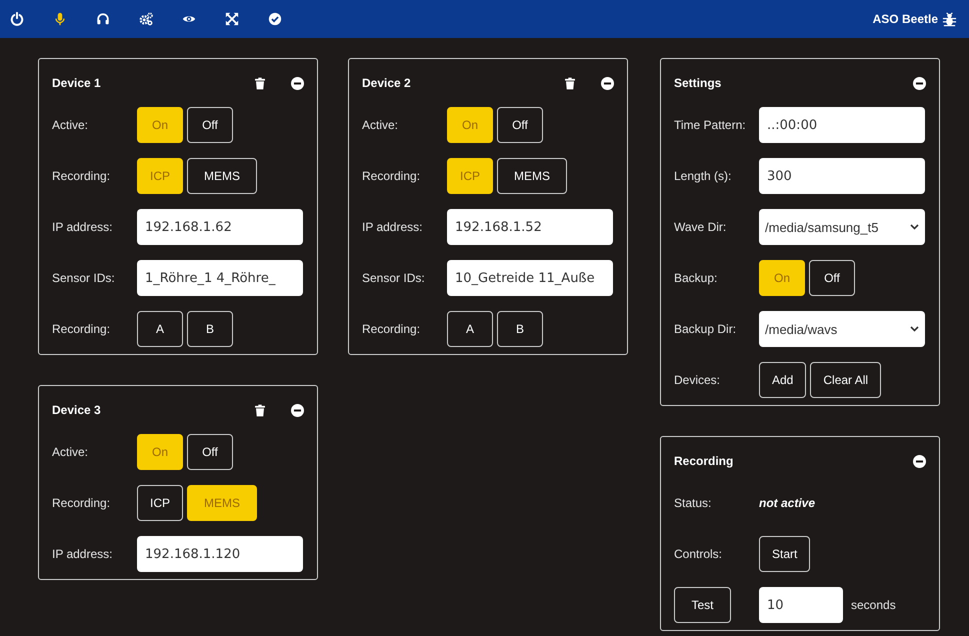  What do you see at coordinates (905, 19) in the screenshot?
I see `app-title: ASO Beetle` at bounding box center [905, 19].